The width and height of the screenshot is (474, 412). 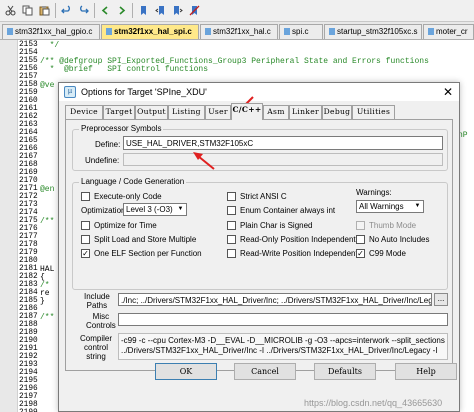 What do you see at coordinates (223, 133) in the screenshot?
I see `annotation-arrows` at bounding box center [223, 133].